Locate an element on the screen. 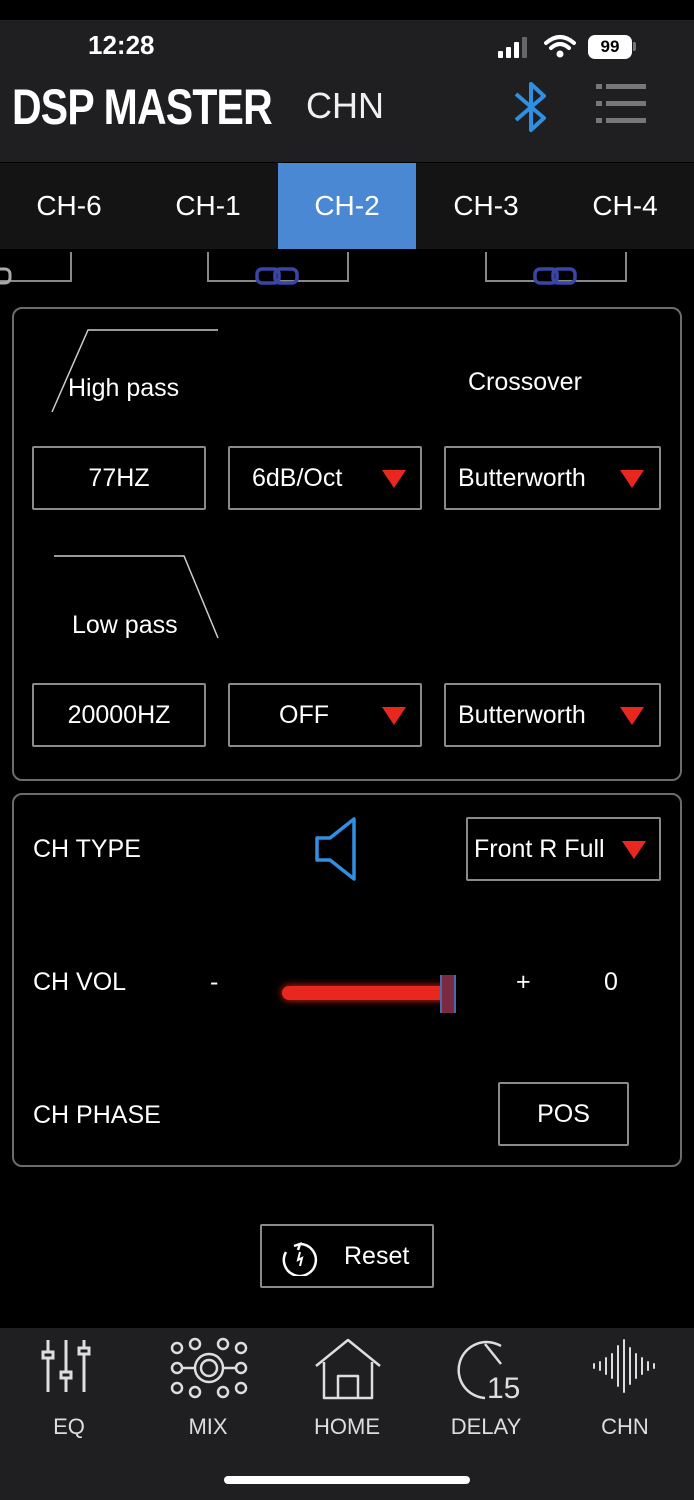  nav-delay: 15 DELAY is located at coordinates (486, 1396).